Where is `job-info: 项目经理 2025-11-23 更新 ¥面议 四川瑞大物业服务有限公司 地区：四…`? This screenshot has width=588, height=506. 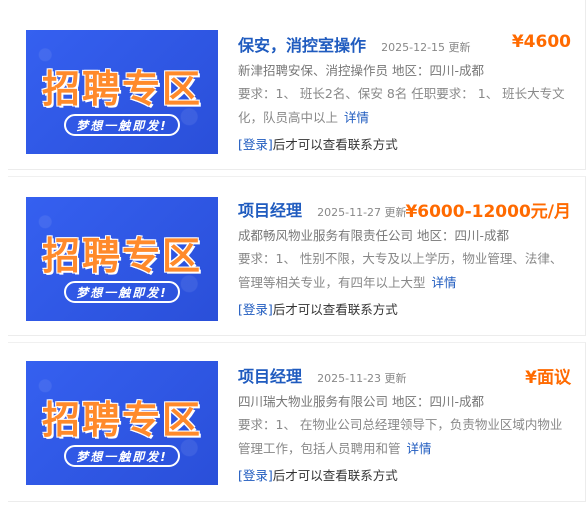 job-info: 项目经理 2025-11-23 更新 ¥面议 四川瑞大物业服务有限公司 地区：四… is located at coordinates (404, 425).